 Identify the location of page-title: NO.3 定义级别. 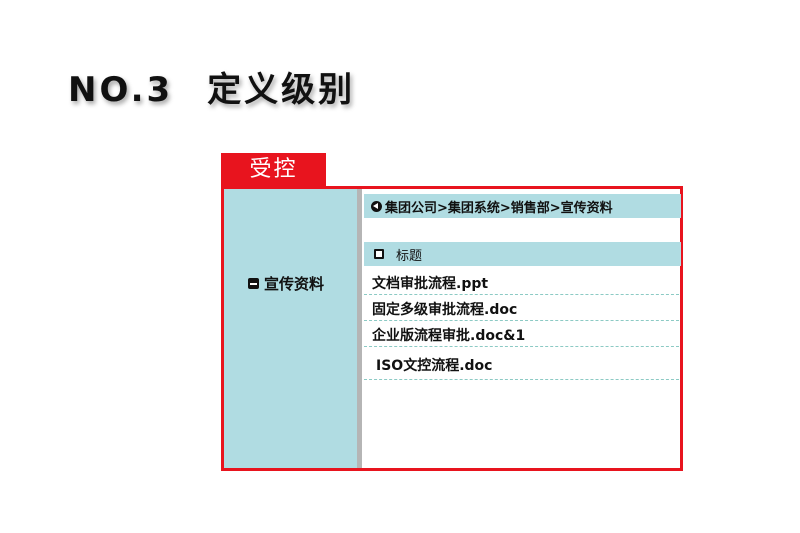
(211, 90).